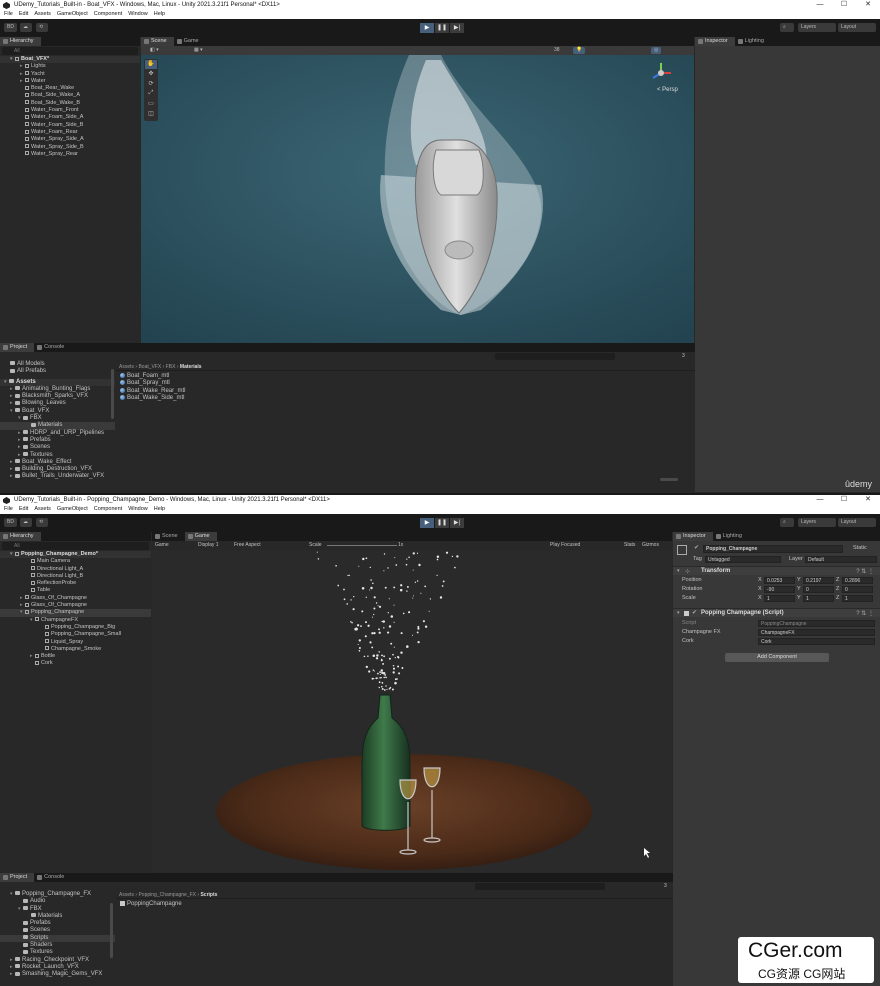 The image size is (880, 986). Describe the element at coordinates (208, 895) in the screenshot. I see `crumb-scripts: Scripts` at that location.